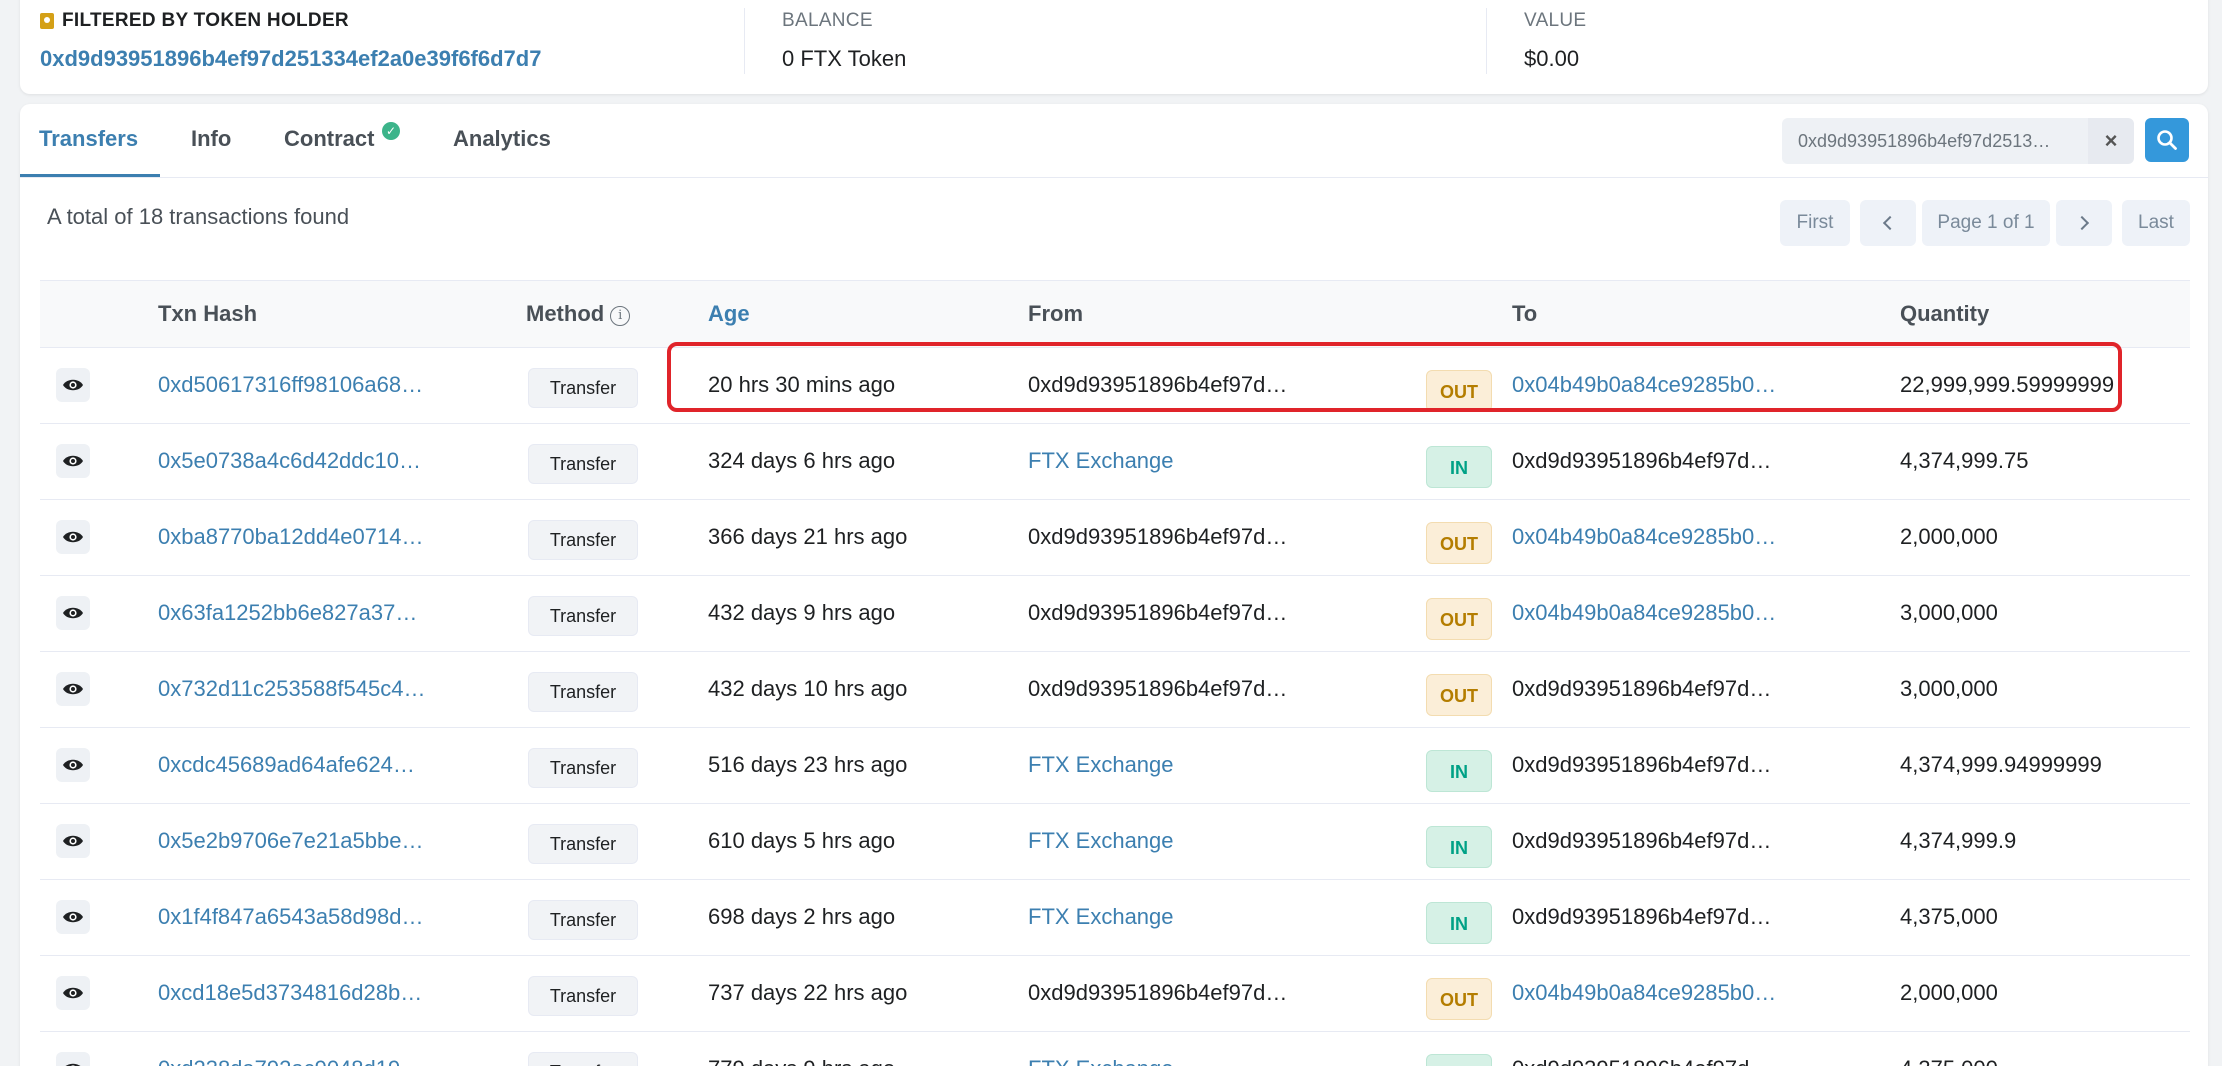 Image resolution: width=2222 pixels, height=1066 pixels. Describe the element at coordinates (844, 58) in the screenshot. I see `balance-value: 0 FTX Token` at that location.